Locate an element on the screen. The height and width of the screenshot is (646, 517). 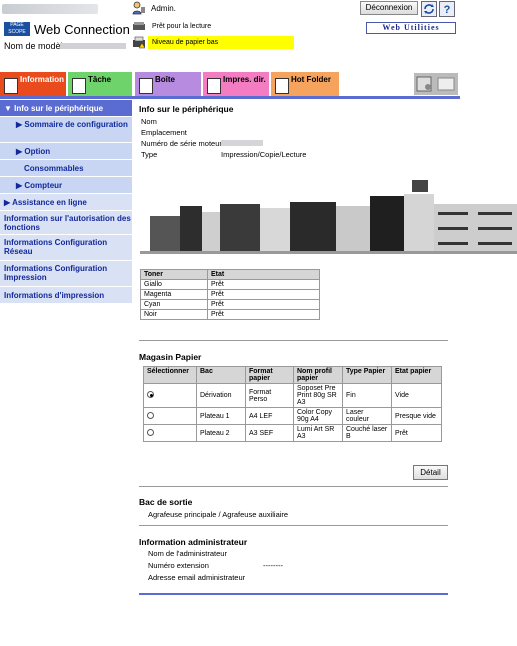
serial-label: Numéro de série moteur is located at coordinates (181, 143).